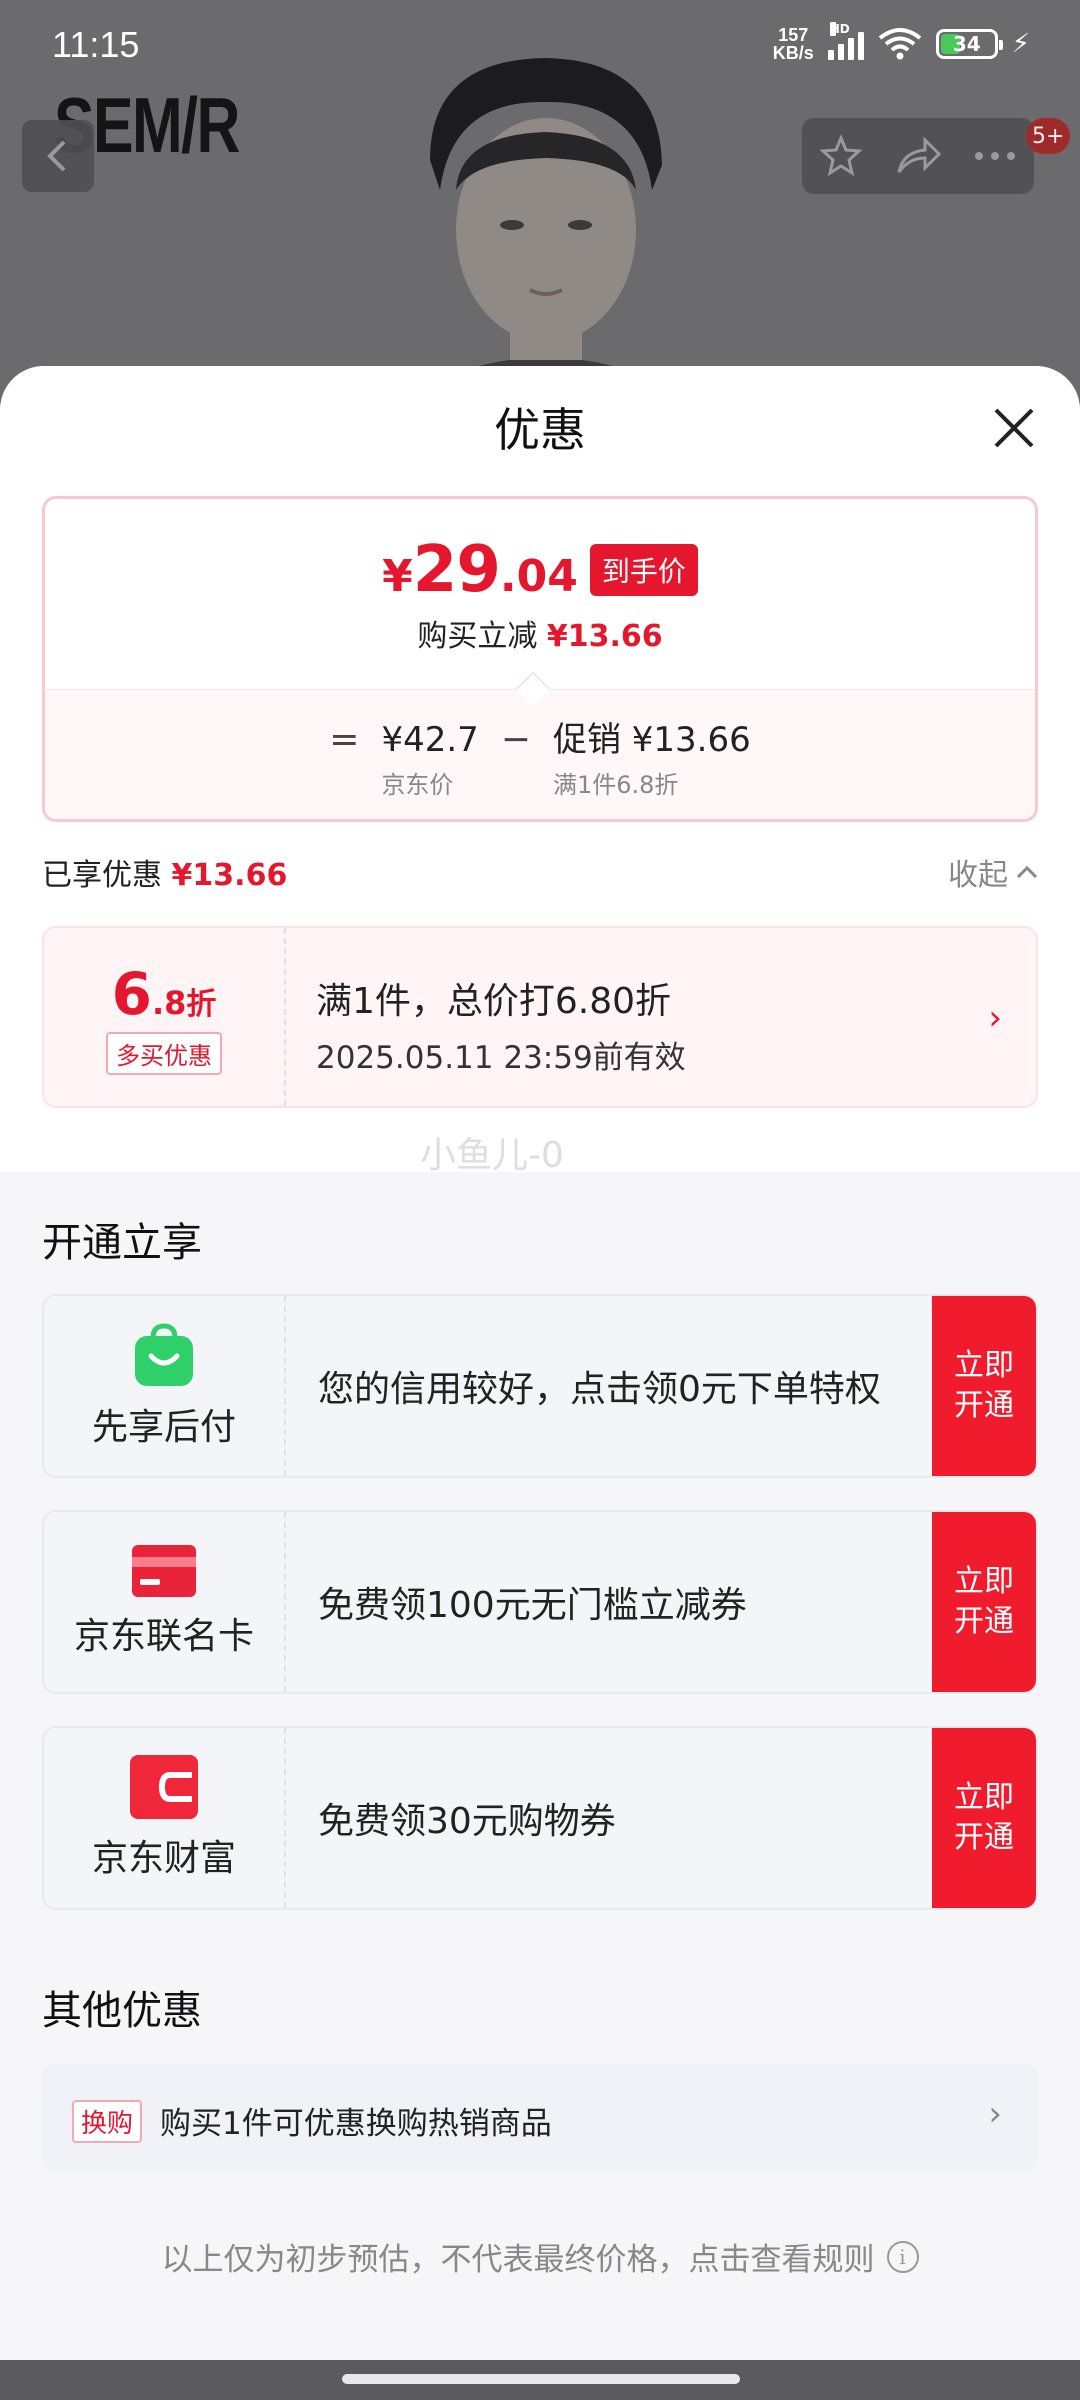 The height and width of the screenshot is (2400, 1080). I want to click on battery-icon: 34, so click(969, 44).